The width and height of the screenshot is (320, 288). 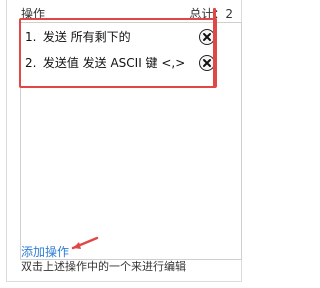 What do you see at coordinates (103, 266) in the screenshot?
I see `edit-hint: 双击上述操作中的一个来进行编辑` at bounding box center [103, 266].